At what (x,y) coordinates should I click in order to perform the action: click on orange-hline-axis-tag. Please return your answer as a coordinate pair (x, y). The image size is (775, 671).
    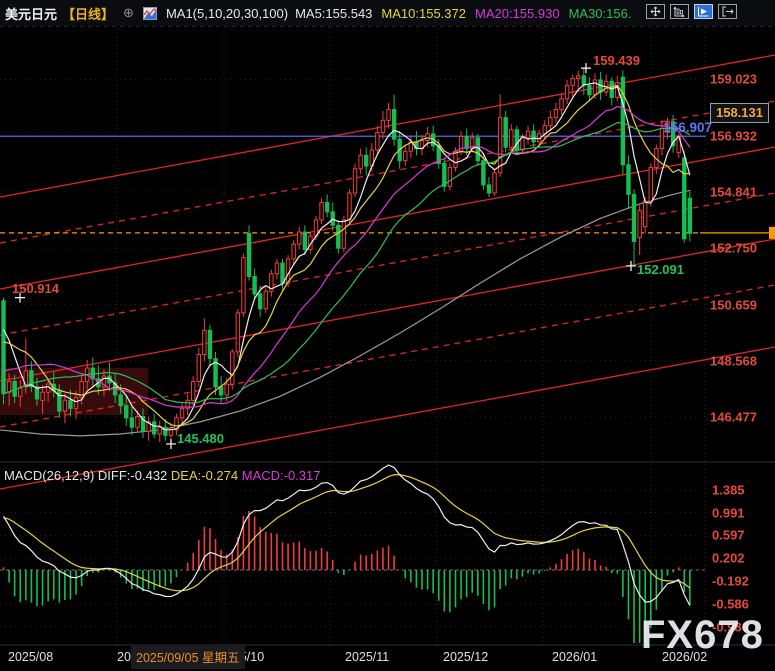
    Looking at the image, I should click on (772, 232).